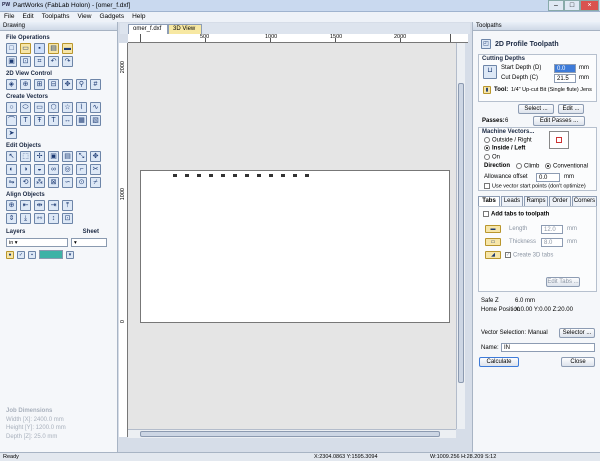 The width and height of the screenshot is (600, 461). I want to click on intersect-icon: ◒, so click(39, 169).